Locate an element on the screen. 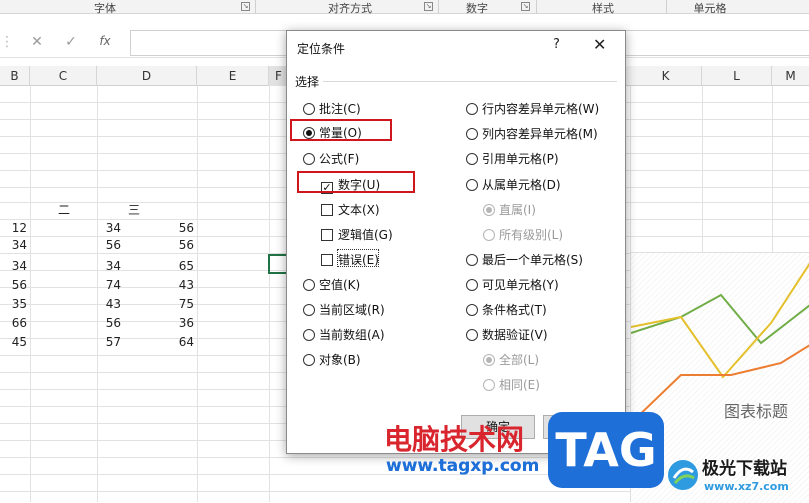 Image resolution: width=809 pixels, height=503 pixels. option-formulas: 公式(F) is located at coordinates (331, 158).